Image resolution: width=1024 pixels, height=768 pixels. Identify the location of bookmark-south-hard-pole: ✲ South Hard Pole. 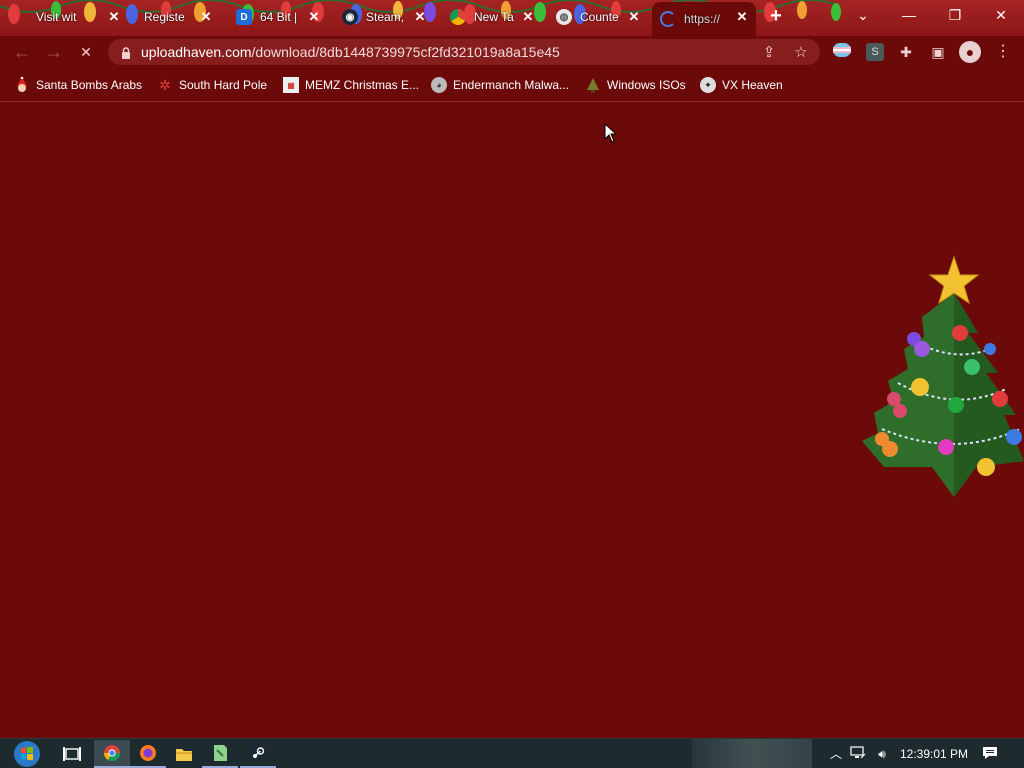
(212, 85).